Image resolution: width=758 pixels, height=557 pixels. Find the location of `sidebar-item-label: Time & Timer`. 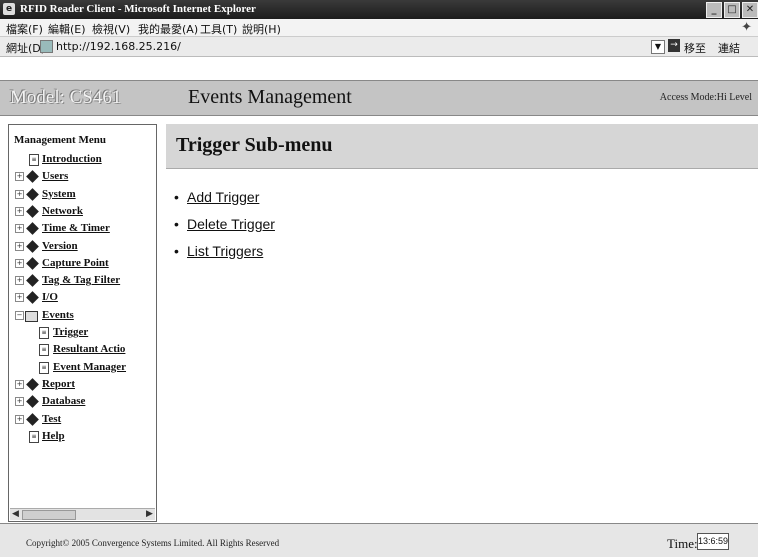

sidebar-item-label: Time & Timer is located at coordinates (76, 228).